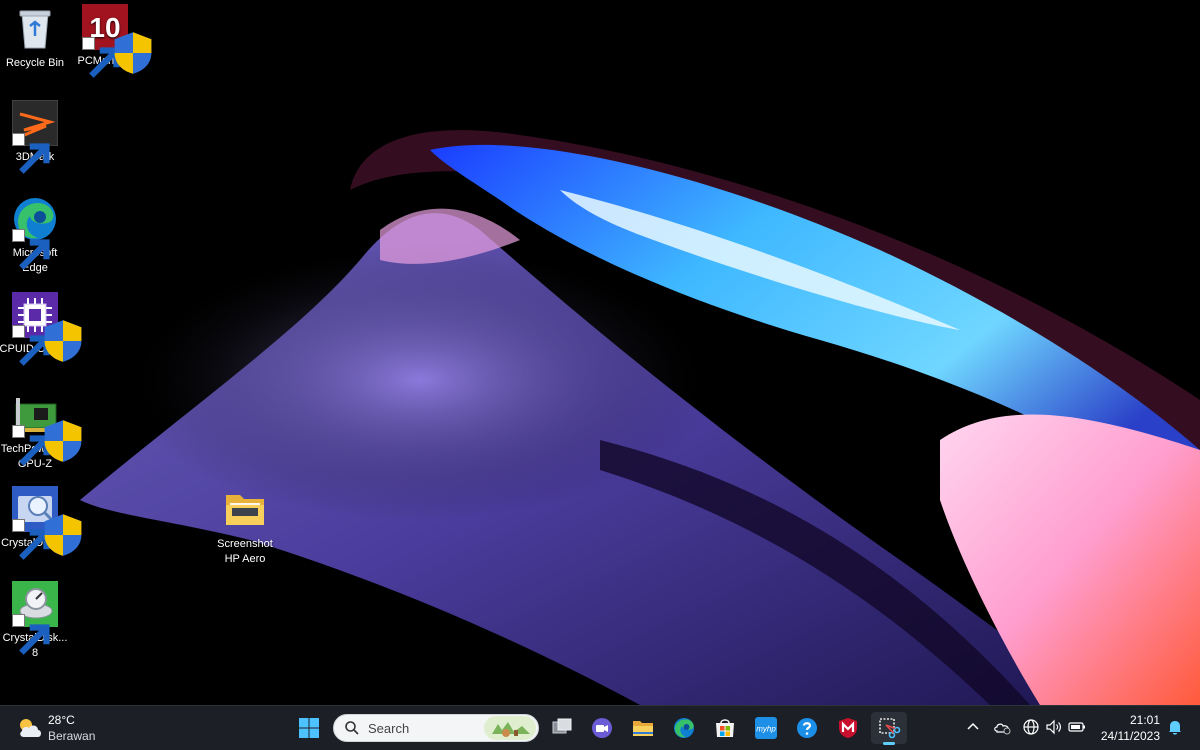 Image resolution: width=1200 pixels, height=750 pixels. I want to click on desktop-icon-label: Screenshot HP Aero, so click(245, 551).